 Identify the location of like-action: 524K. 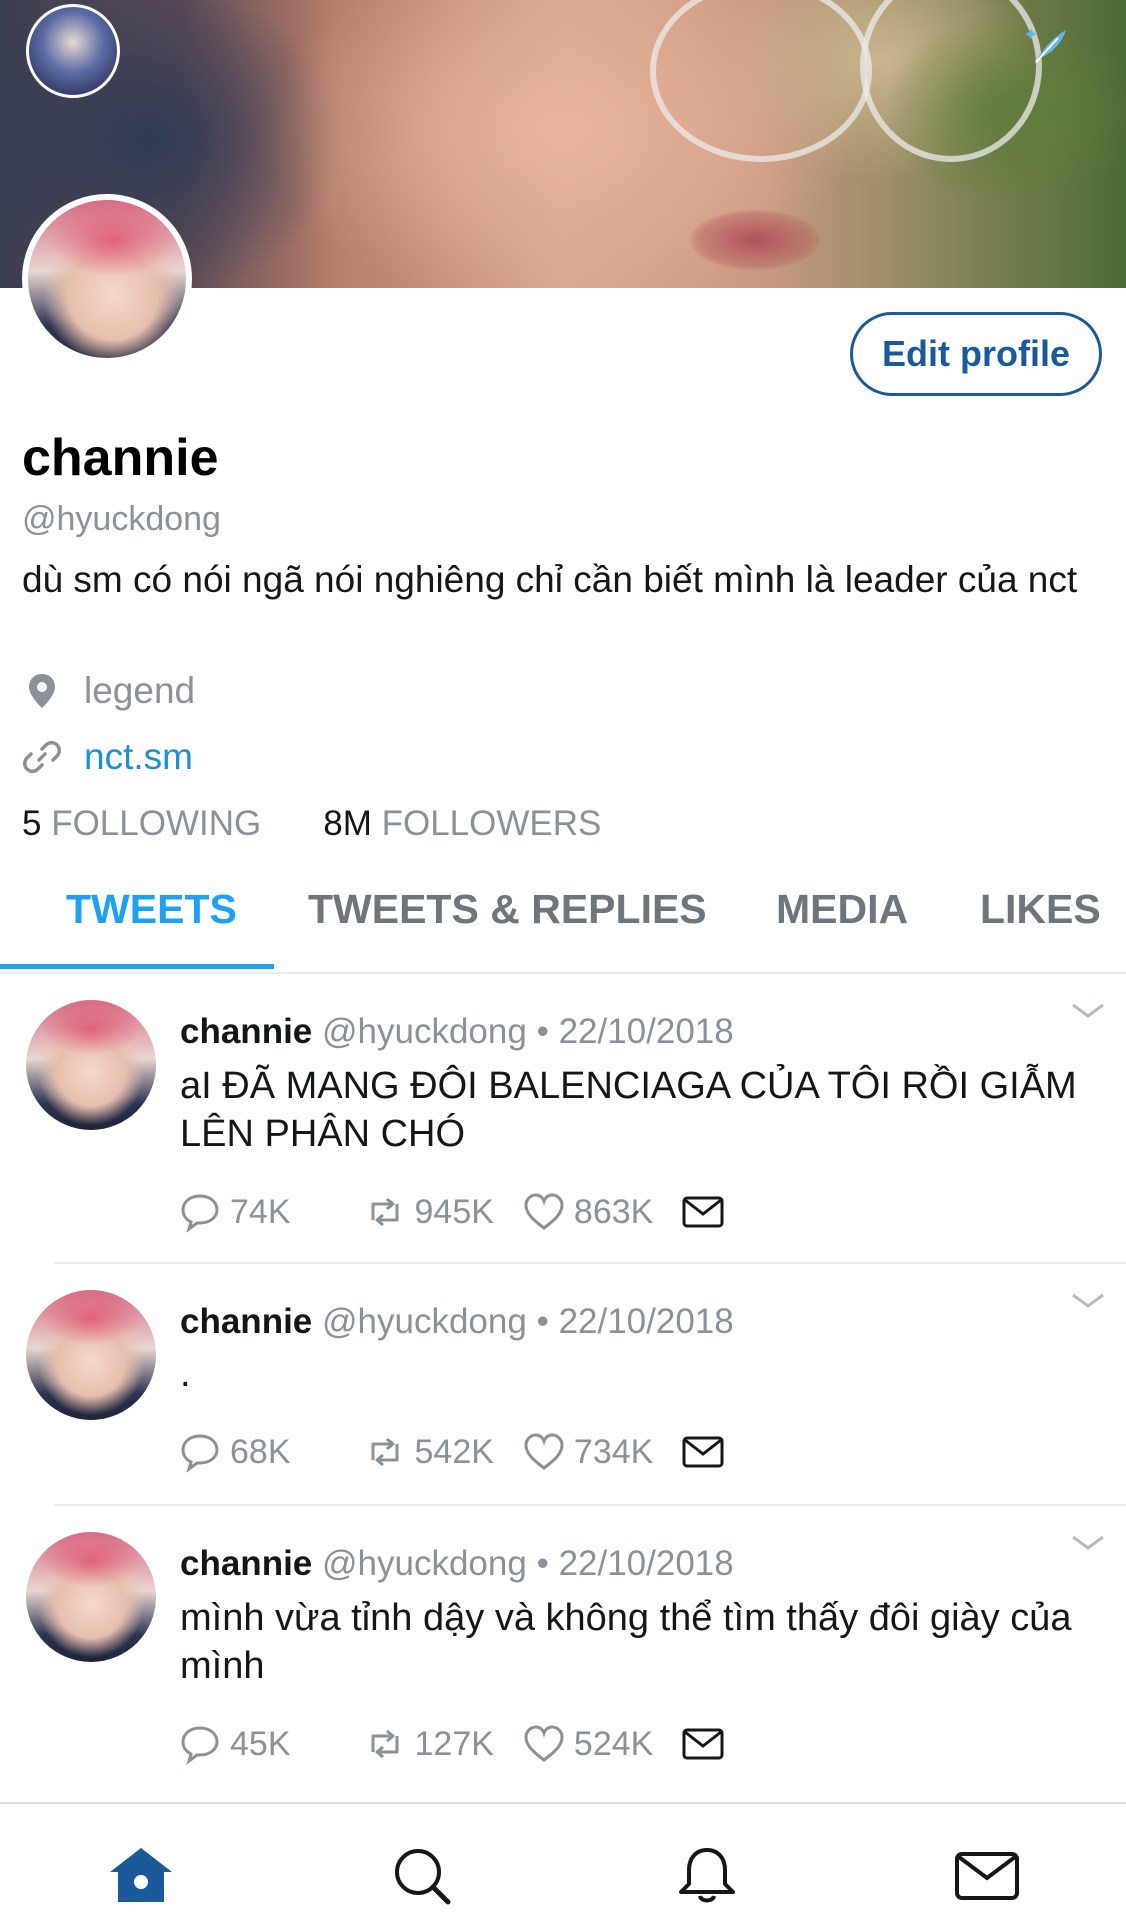
(587, 1744).